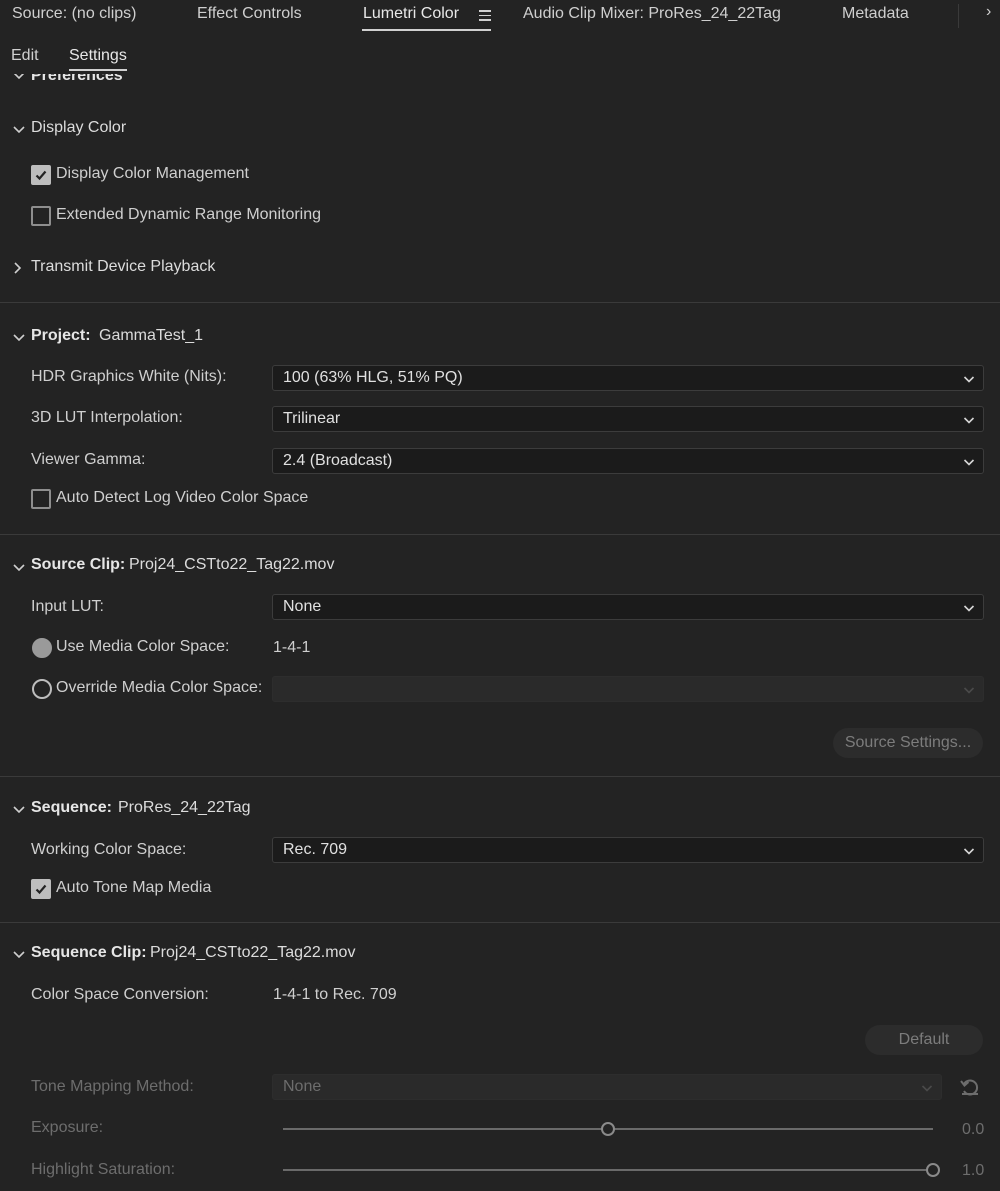 This screenshot has height=1191, width=1000. Describe the element at coordinates (19, 954) in the screenshot. I see `sequence-clip-chevron-down-icon` at that location.